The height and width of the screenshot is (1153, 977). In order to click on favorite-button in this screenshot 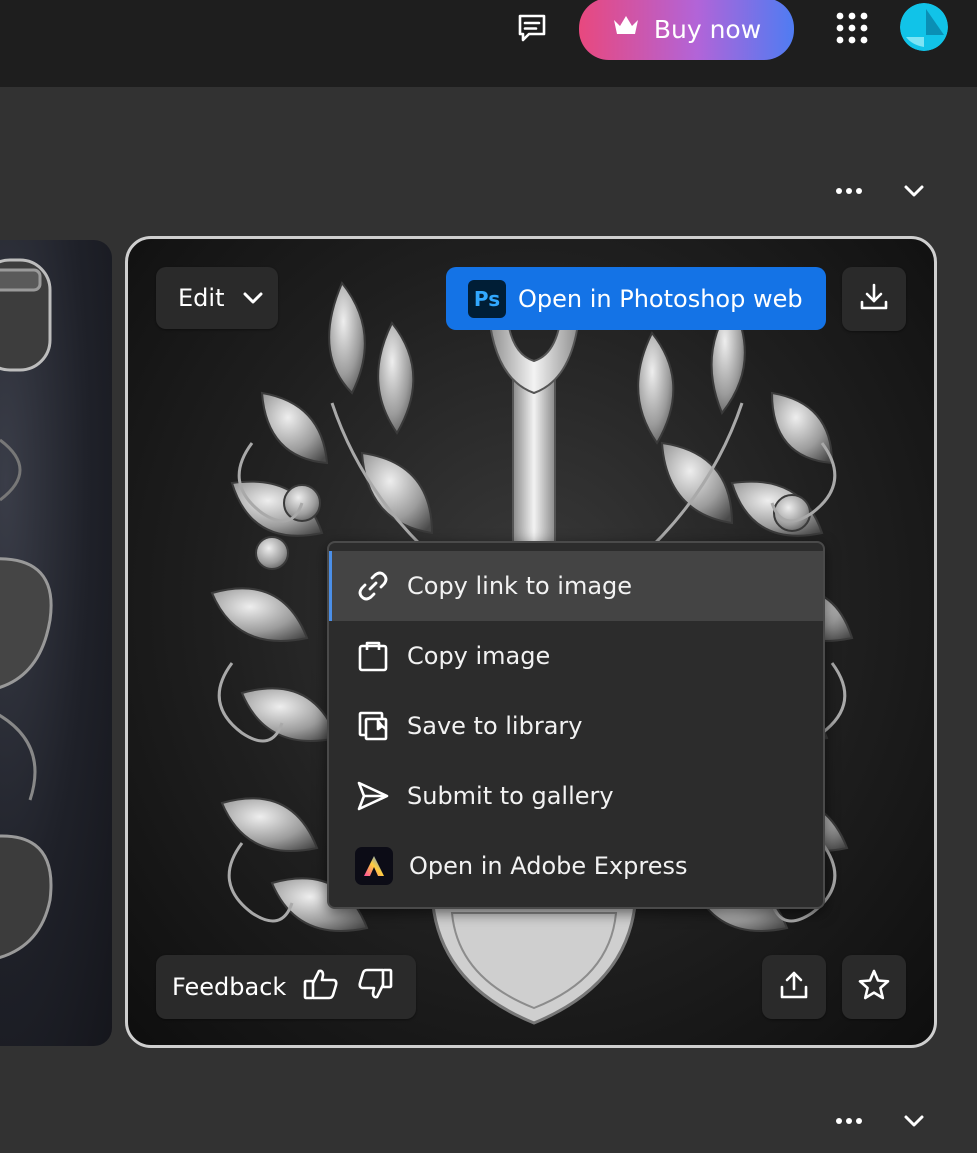, I will do `click(874, 987)`.